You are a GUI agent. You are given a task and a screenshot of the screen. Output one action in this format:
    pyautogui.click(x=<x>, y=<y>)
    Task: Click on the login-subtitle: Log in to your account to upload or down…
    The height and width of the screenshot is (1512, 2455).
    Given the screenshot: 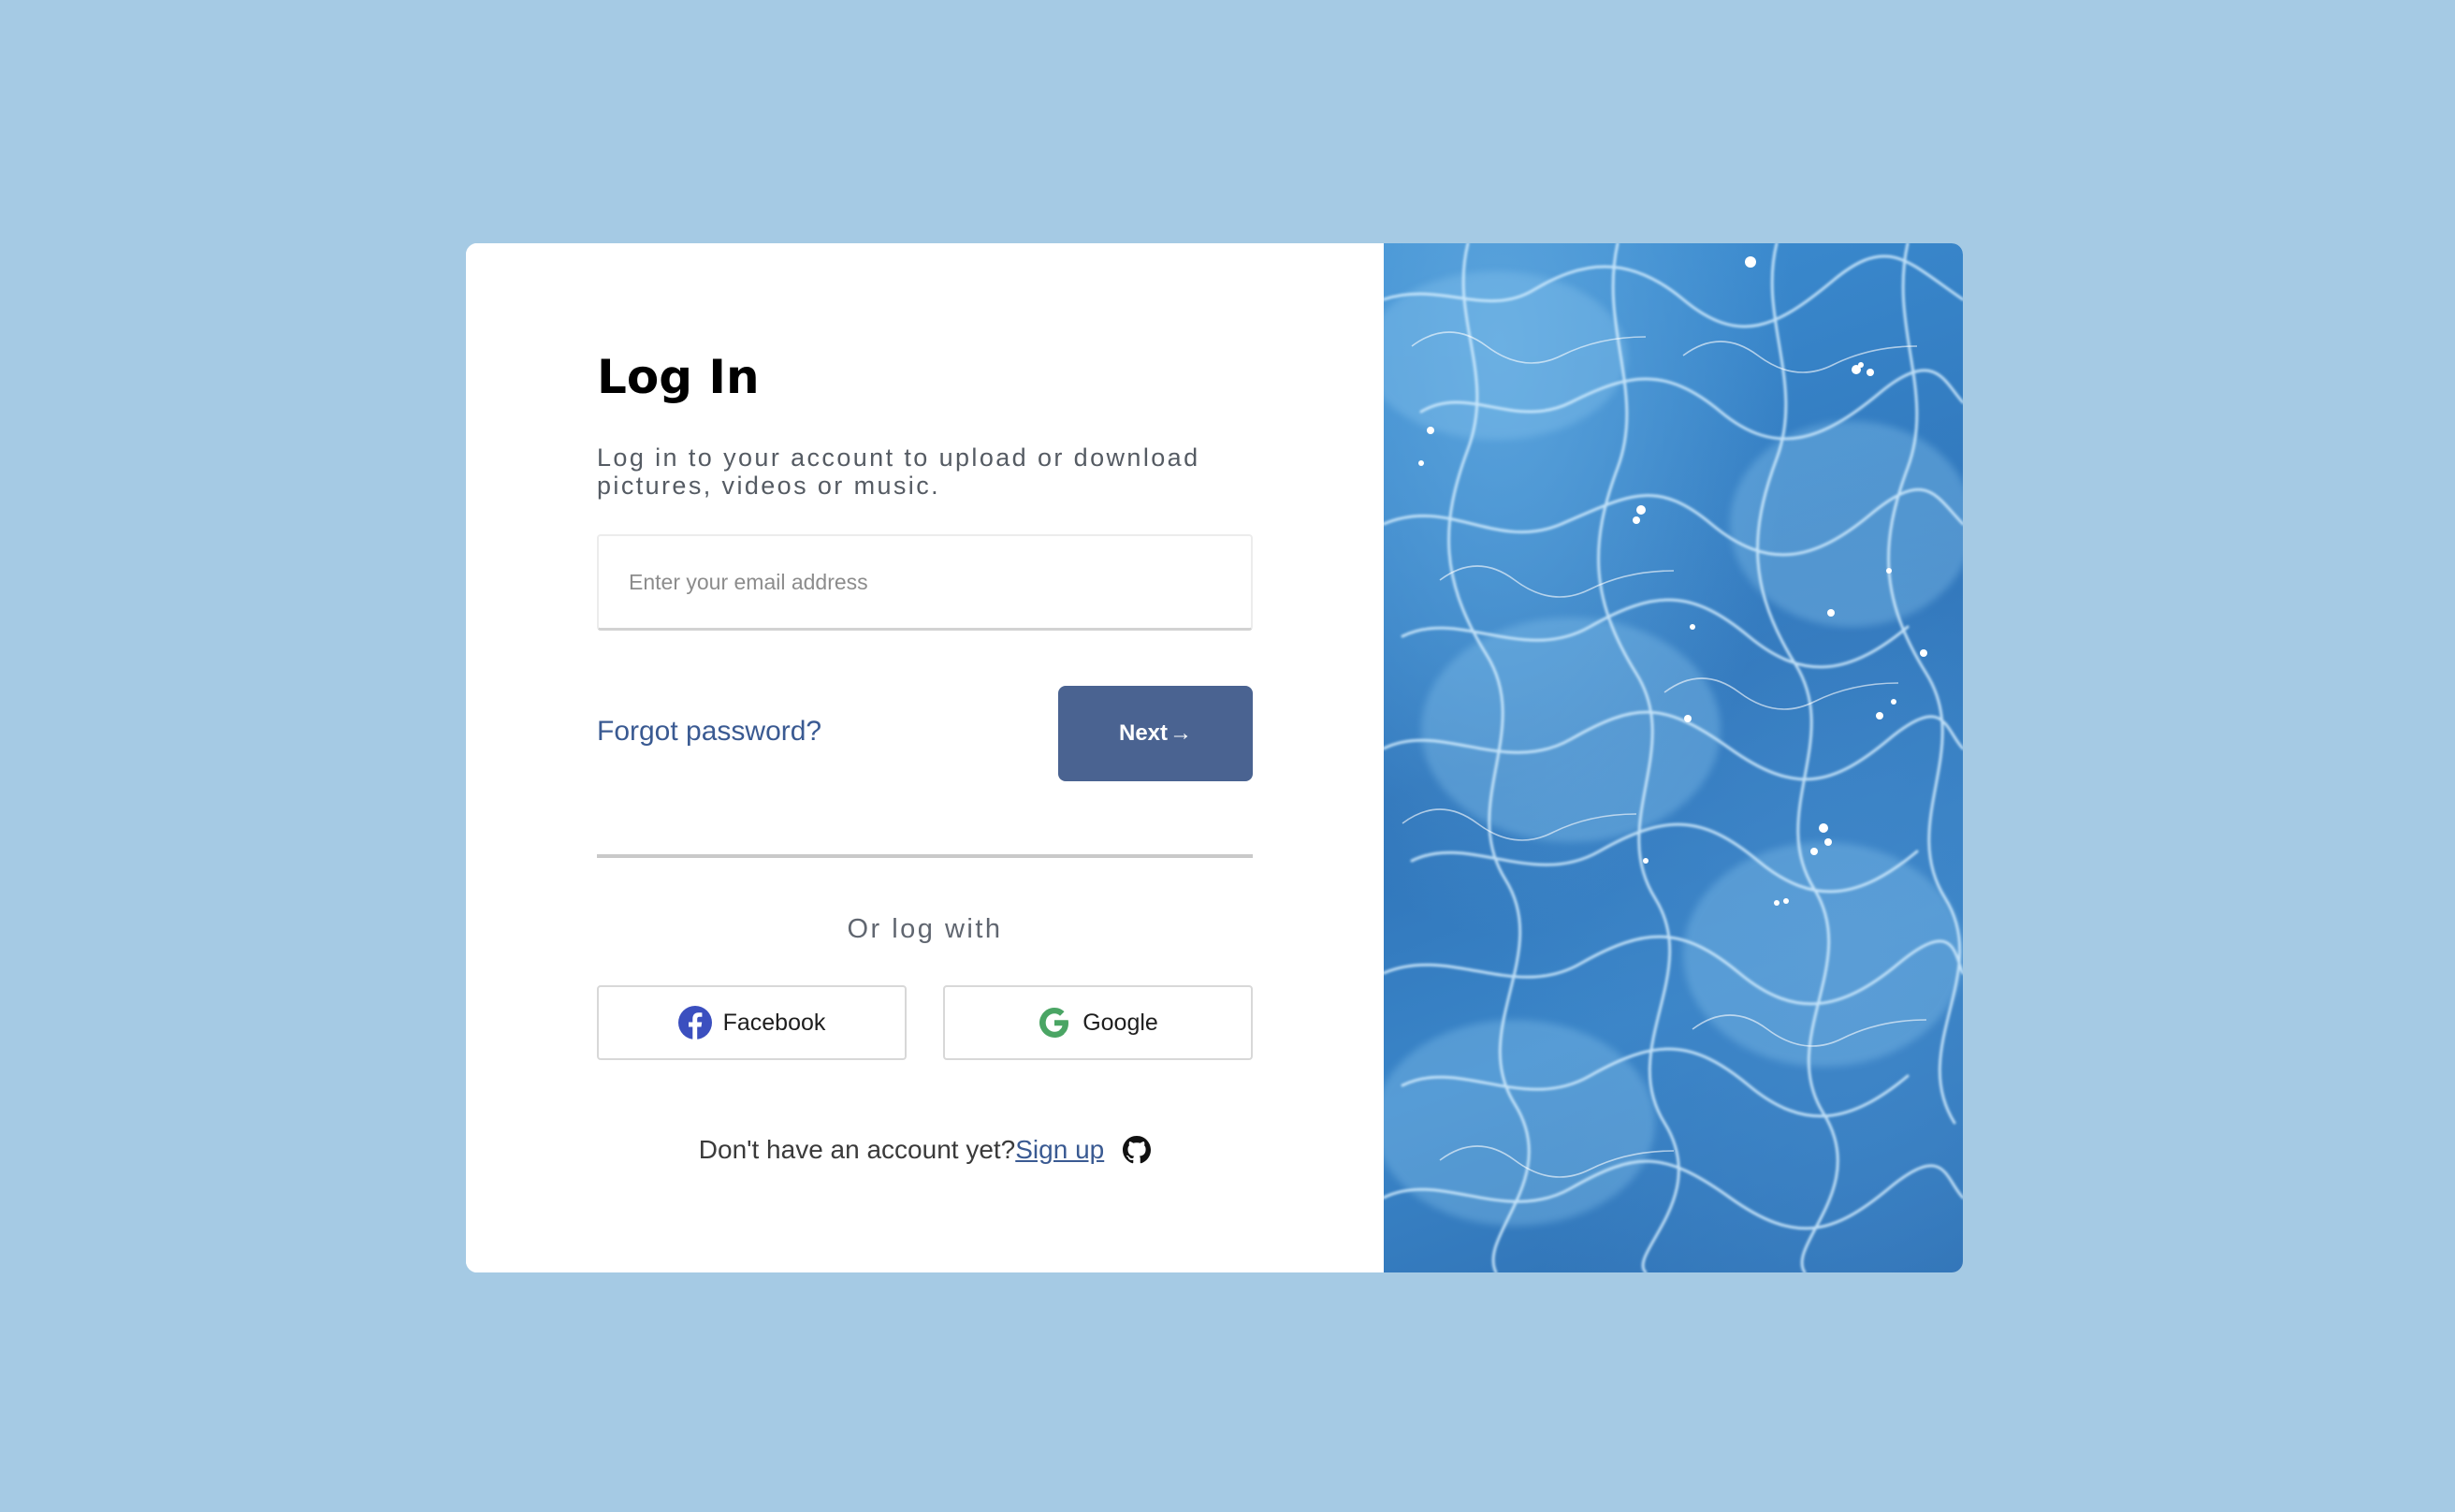 What is the action you would take?
    pyautogui.click(x=898, y=472)
    